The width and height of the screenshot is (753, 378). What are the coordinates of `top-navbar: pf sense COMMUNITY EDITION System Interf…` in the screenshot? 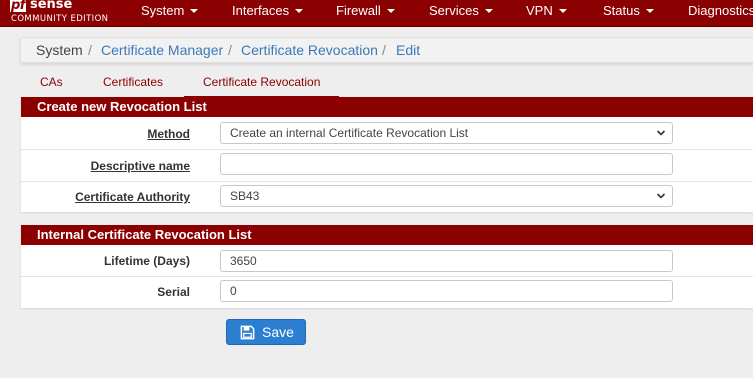 It's located at (376, 13).